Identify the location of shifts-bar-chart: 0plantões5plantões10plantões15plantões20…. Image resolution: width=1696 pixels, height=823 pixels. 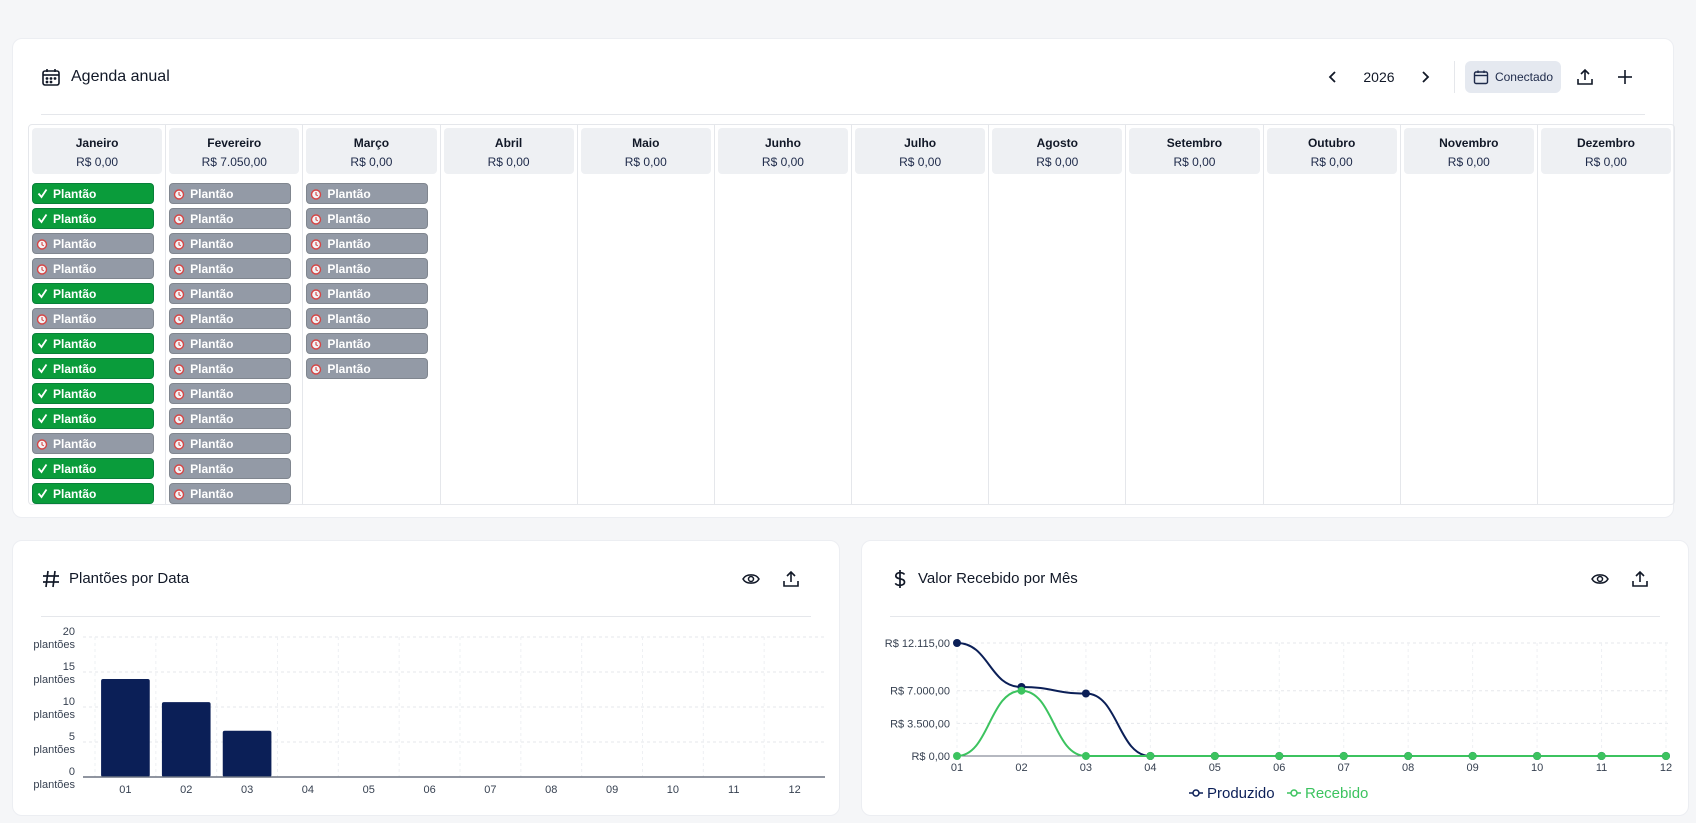
(429, 711).